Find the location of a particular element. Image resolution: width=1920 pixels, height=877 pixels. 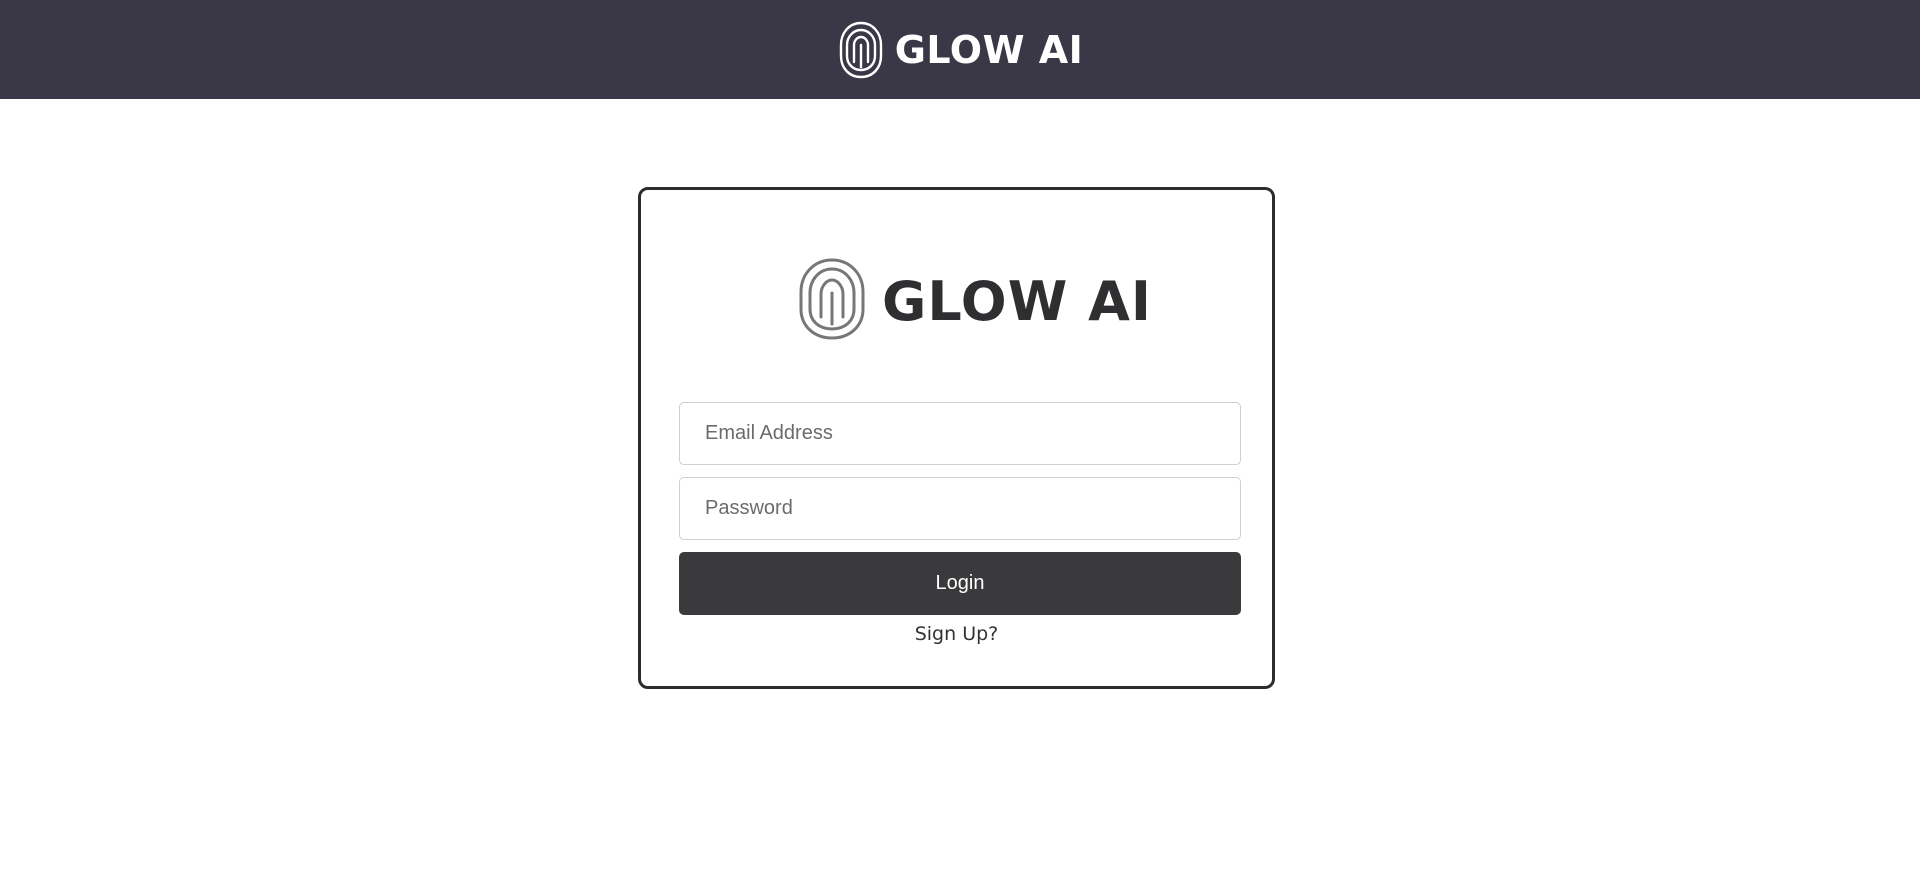

login-card-brand-name: GLOW AI is located at coordinates (1017, 301).